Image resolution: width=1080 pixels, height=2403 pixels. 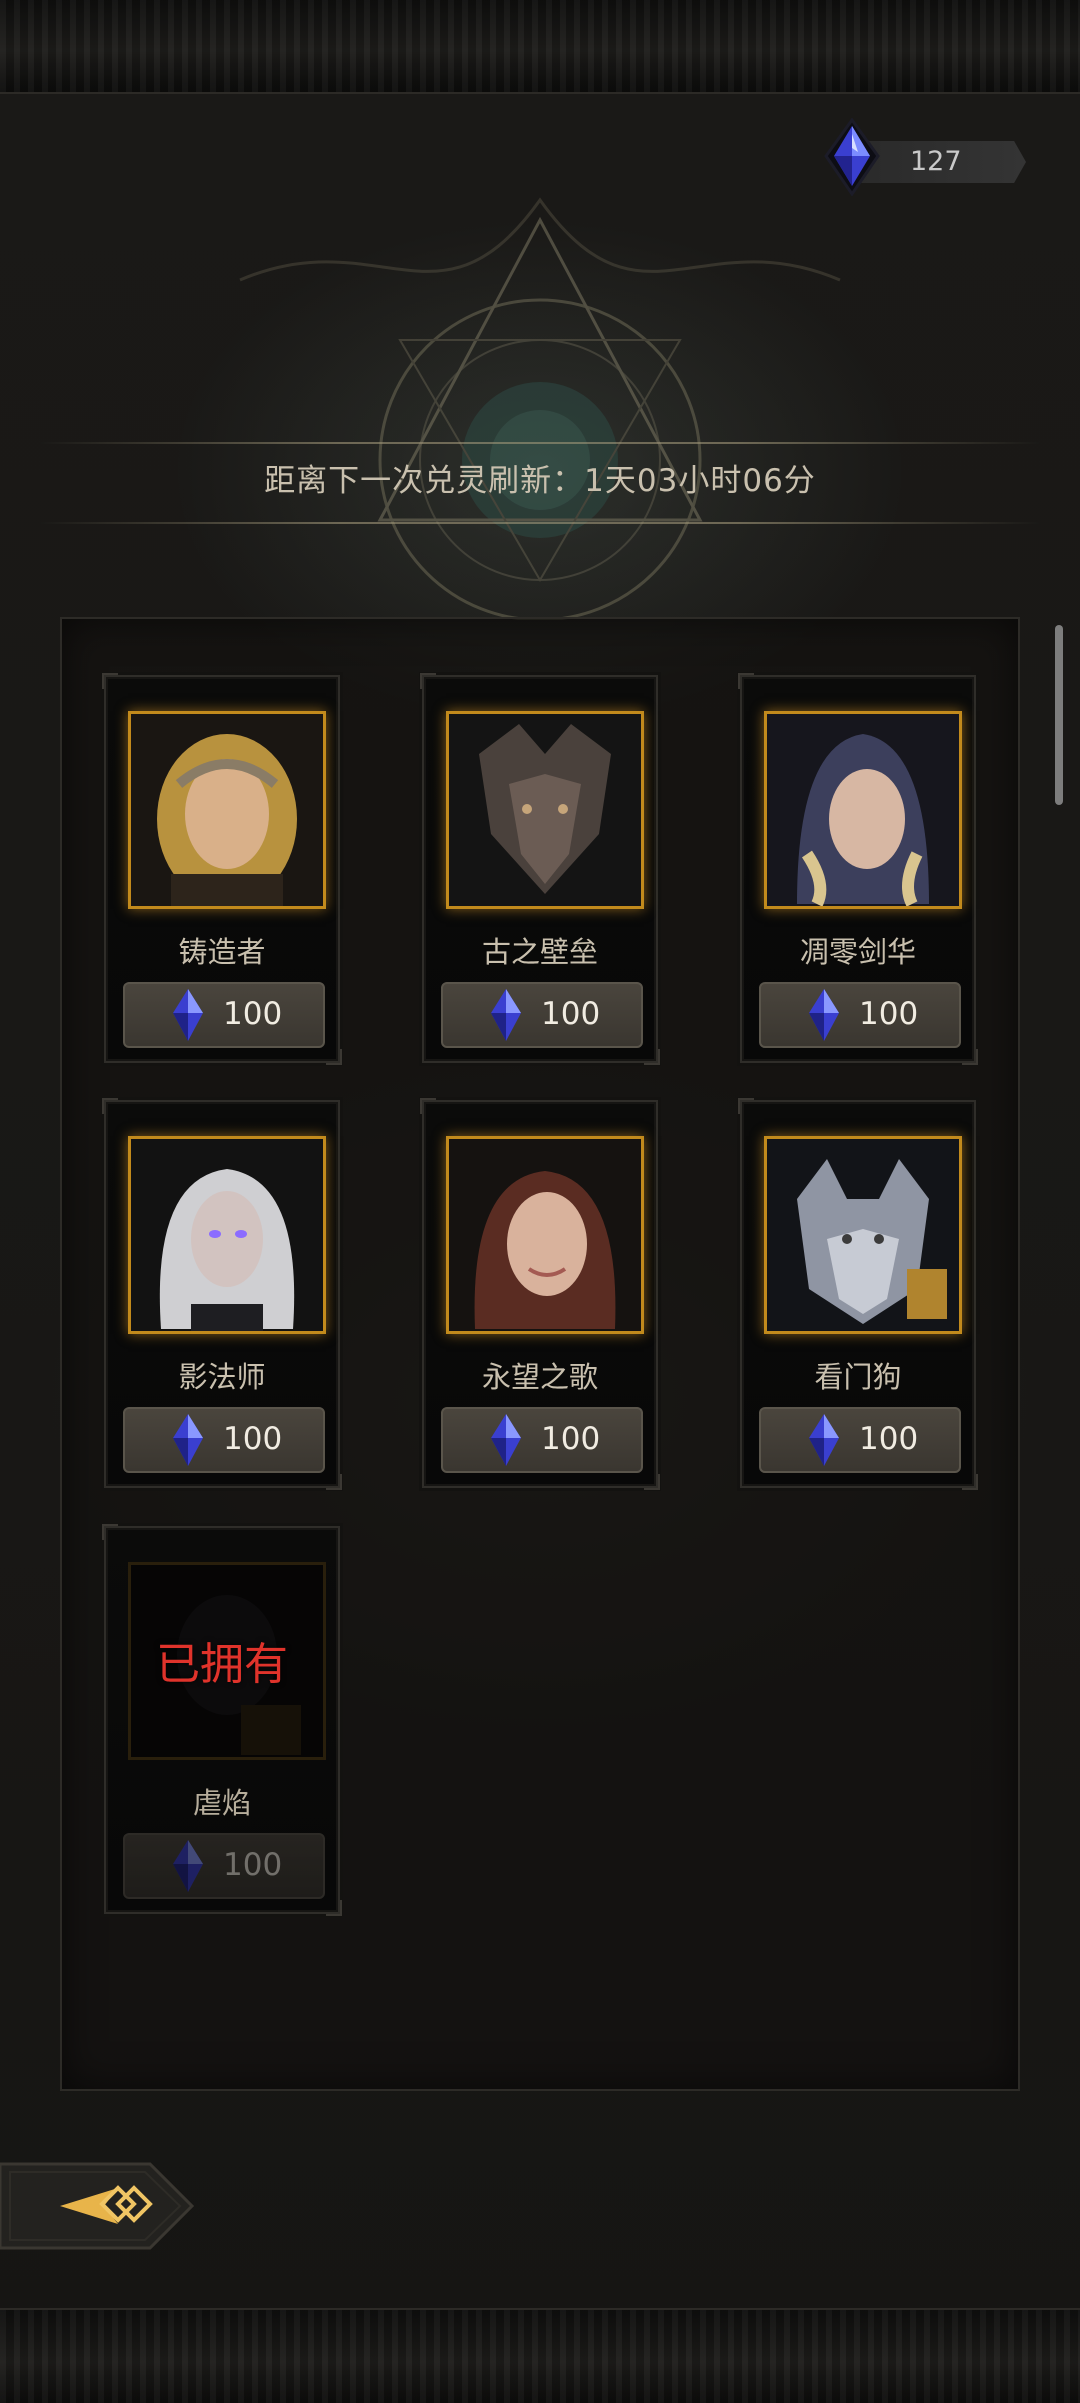 I want to click on hero-card: 凋零剑华 100, so click(x=858, y=869).